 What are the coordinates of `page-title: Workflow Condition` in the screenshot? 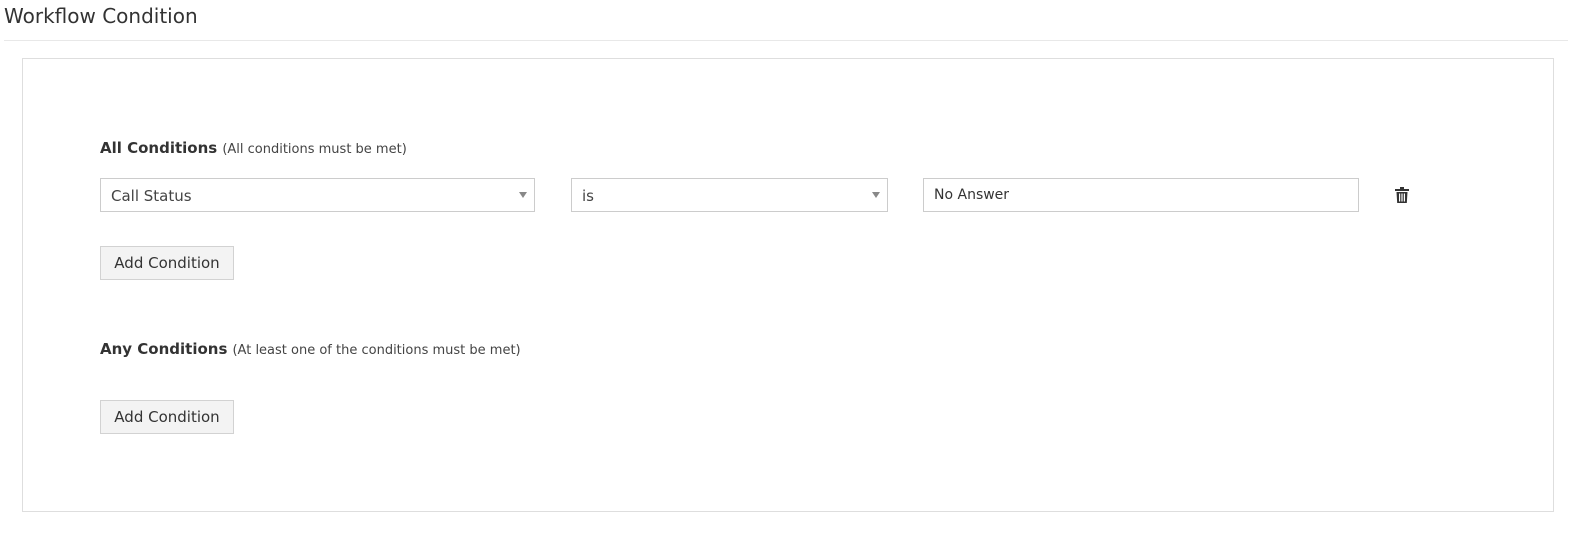 It's located at (101, 16).